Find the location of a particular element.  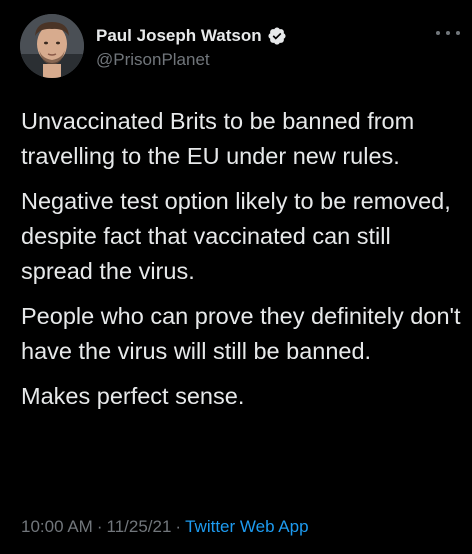

tweet-paragraph: Makes perfect sense. is located at coordinates (133, 396).